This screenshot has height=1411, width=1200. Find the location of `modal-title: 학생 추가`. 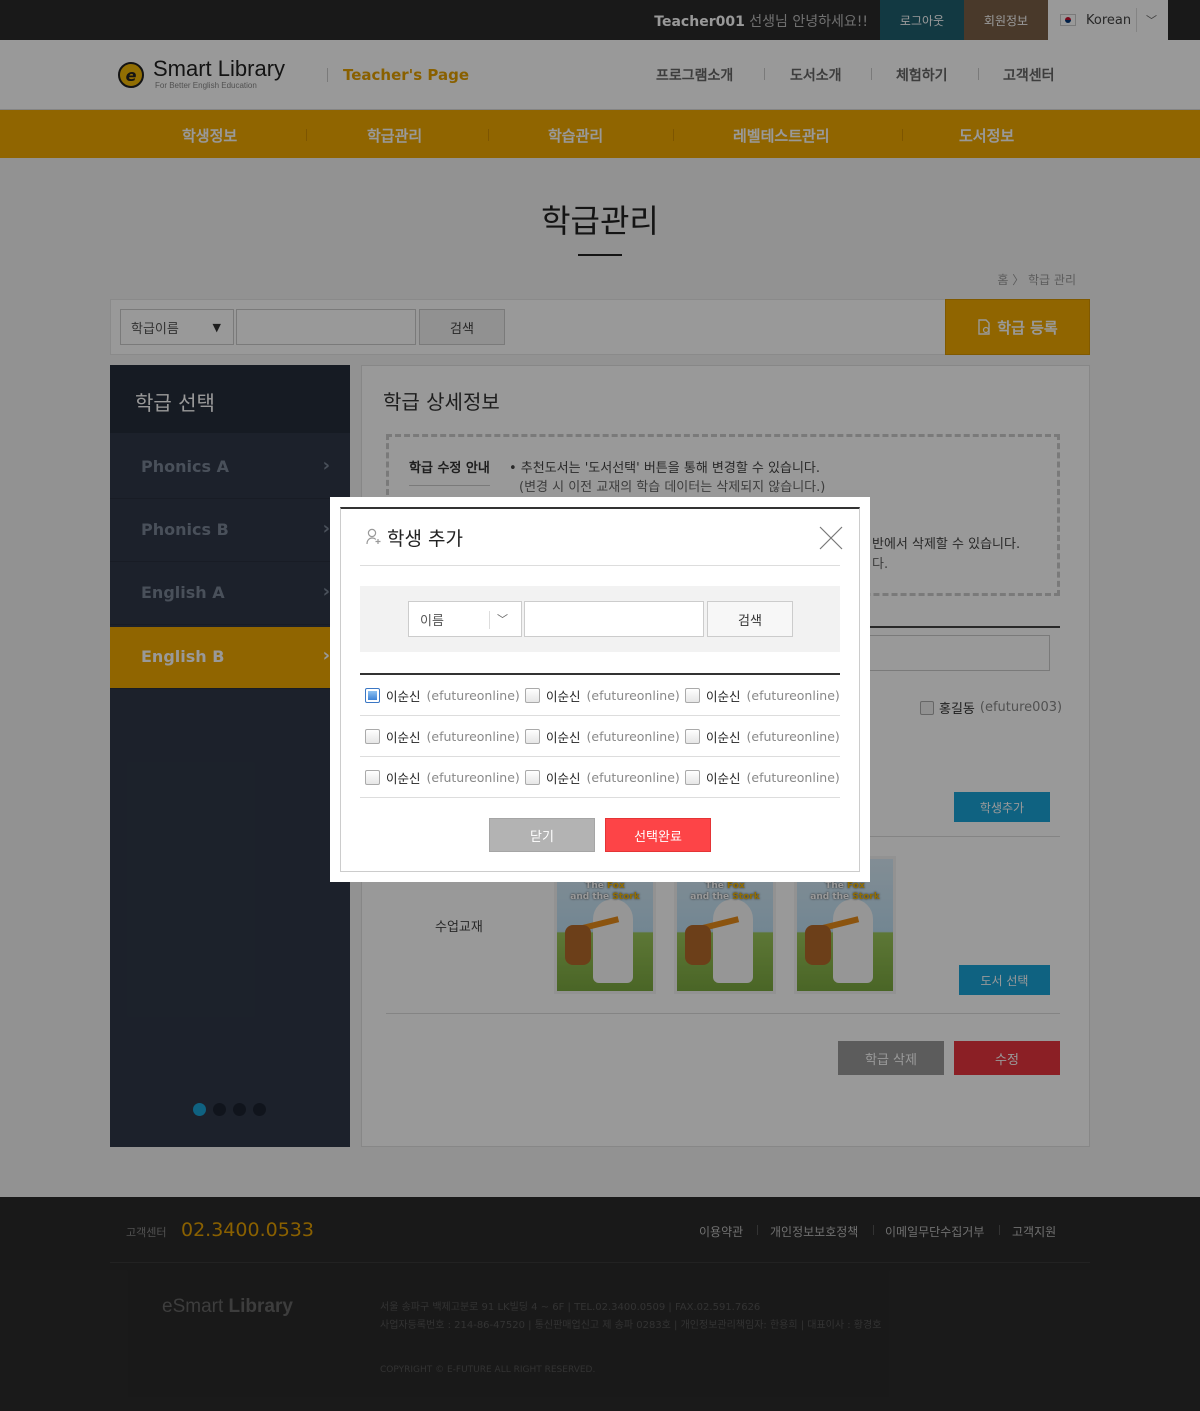

modal-title: 학생 추가 is located at coordinates (425, 539).